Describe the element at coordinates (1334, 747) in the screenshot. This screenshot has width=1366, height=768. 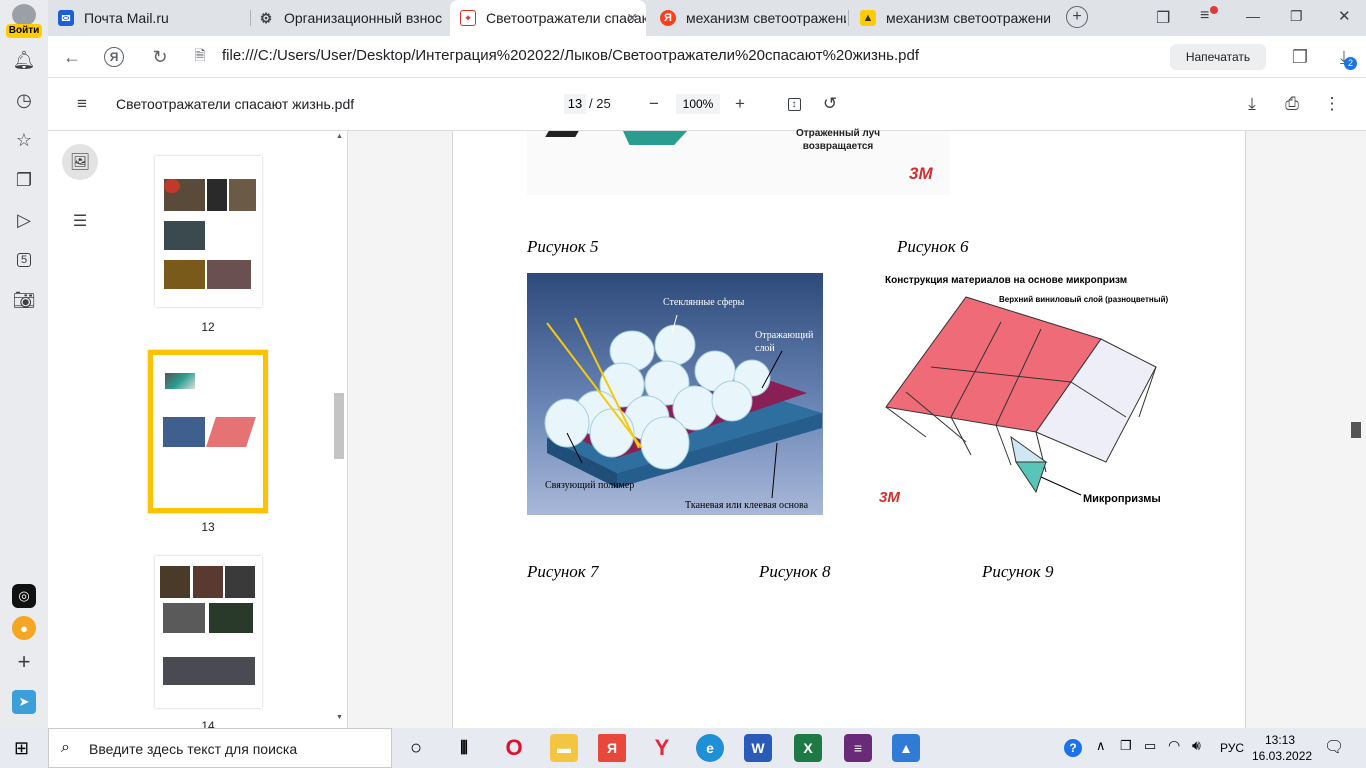
I see `notifications-icon: 🗨︎` at that location.